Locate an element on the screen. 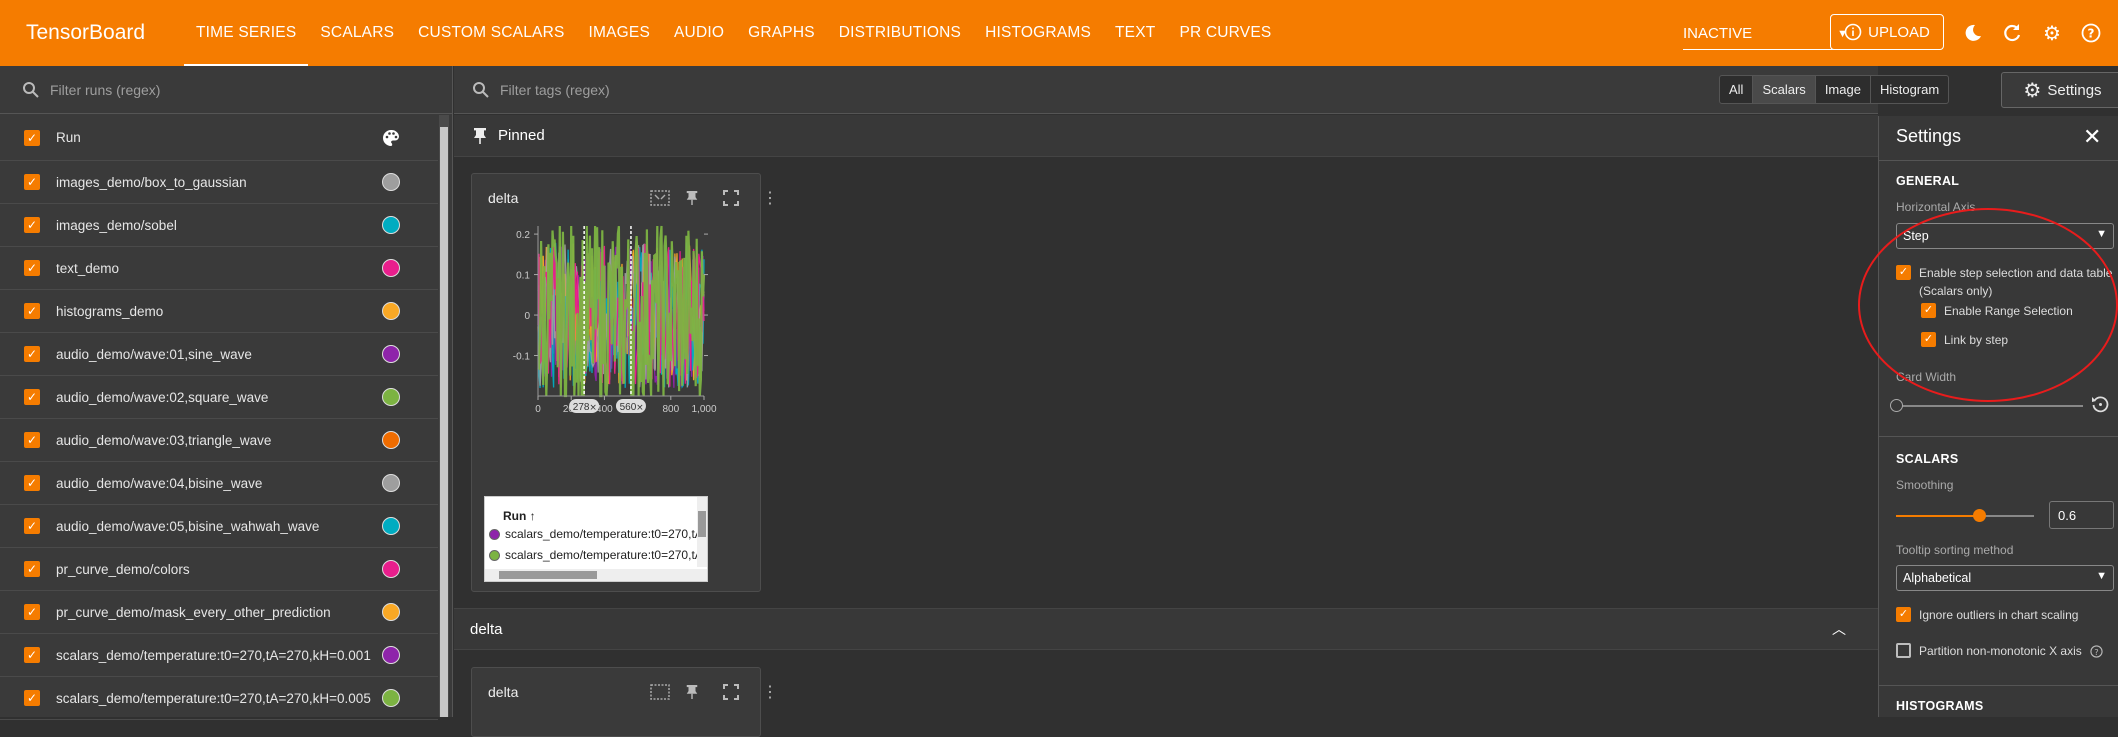 The height and width of the screenshot is (737, 2118). enable-step-selection-checkbox: ✓ is located at coordinates (1903, 272).